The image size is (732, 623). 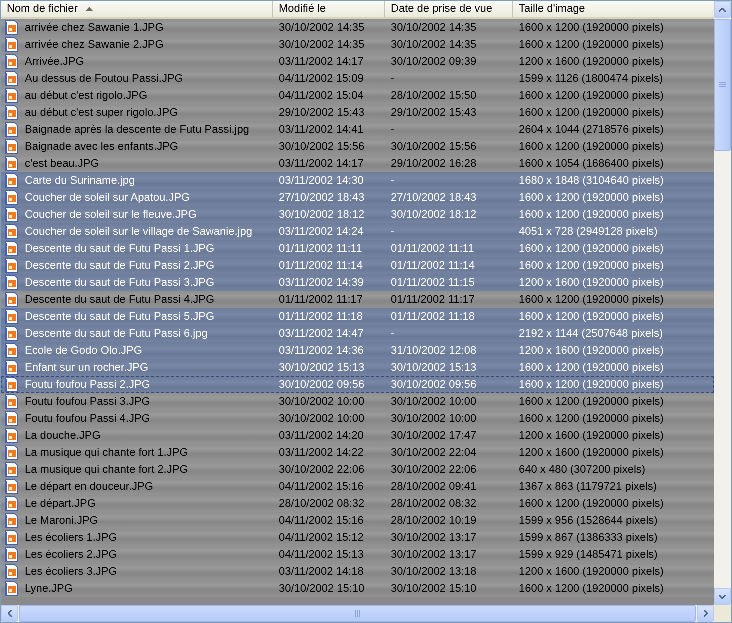 I want to click on file-row: Lyne.JPG 30/10/2002 15:10 30/10/2002 15:10 1600 x 1200 (1920000 pixels), so click(x=357, y=588).